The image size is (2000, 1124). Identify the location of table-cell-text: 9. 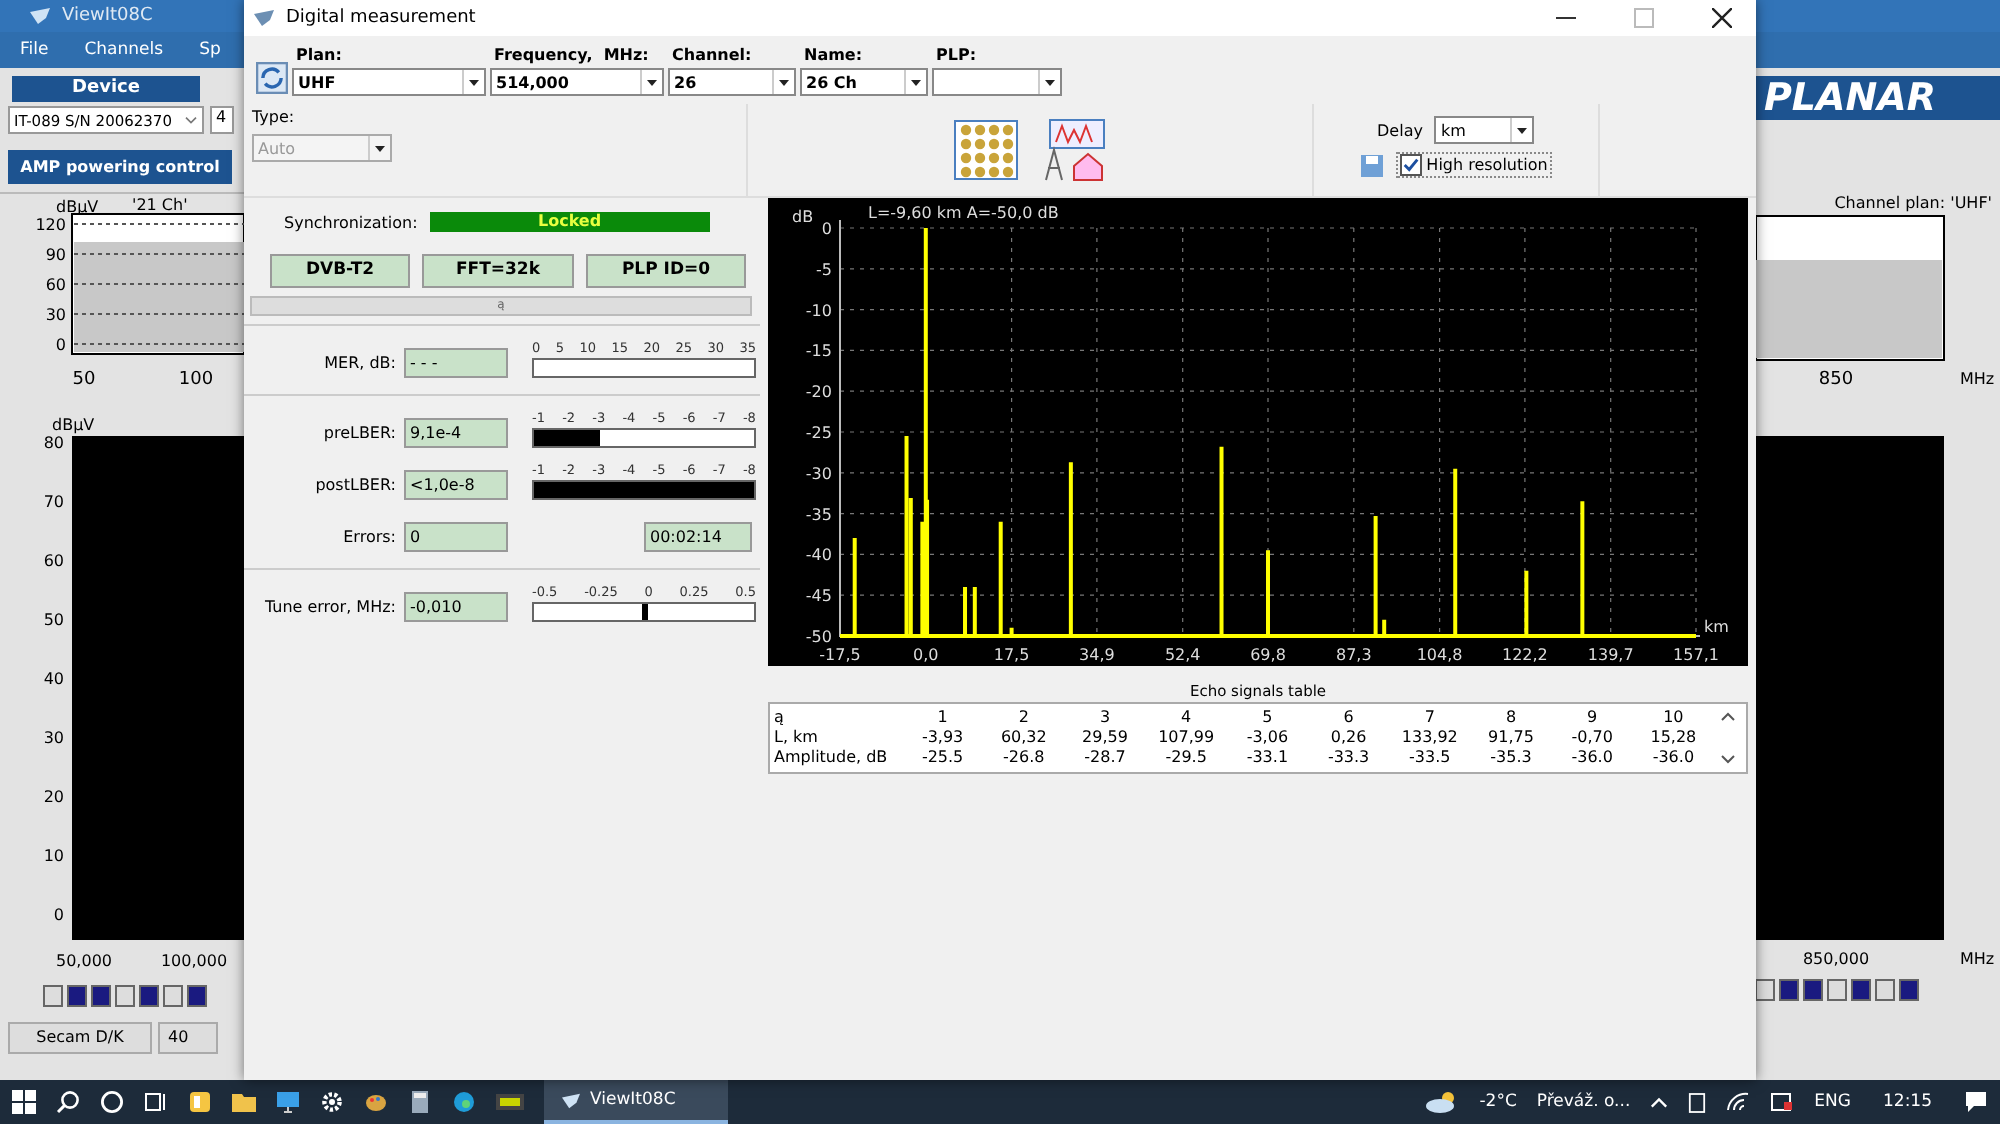
(1592, 718).